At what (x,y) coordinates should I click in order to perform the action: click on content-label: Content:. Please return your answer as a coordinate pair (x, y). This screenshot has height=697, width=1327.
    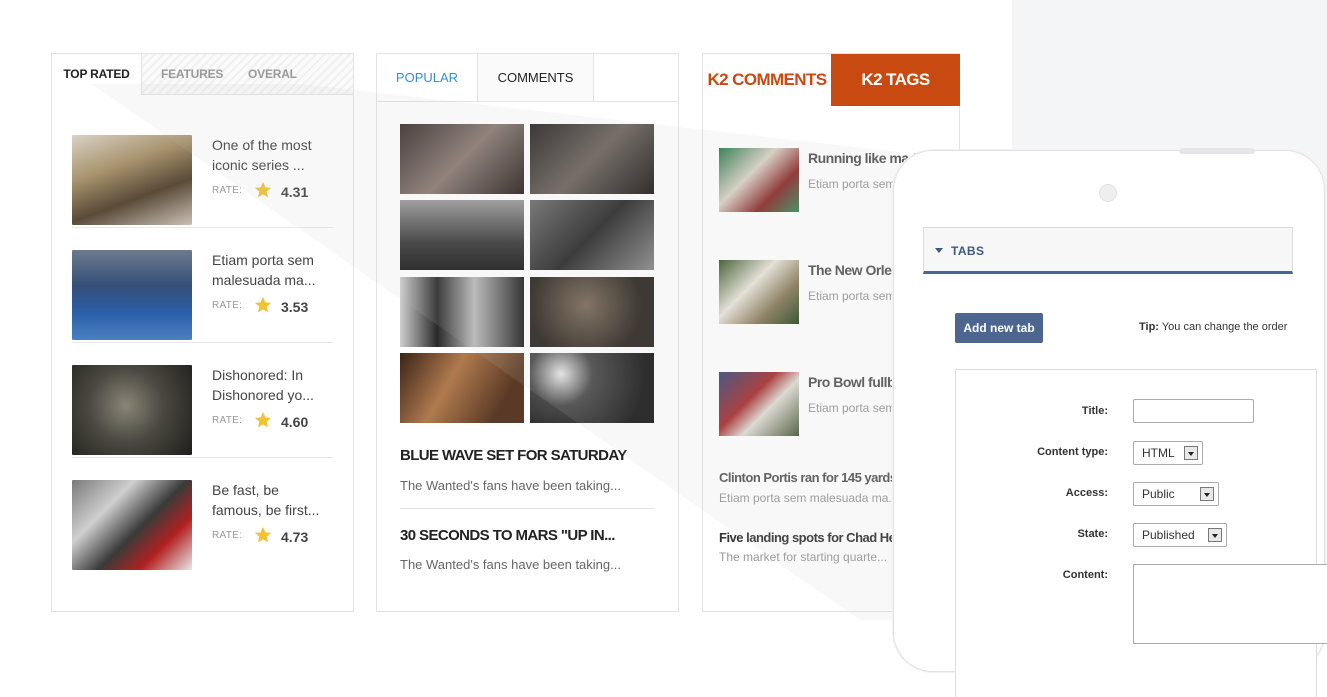
    Looking at the image, I should click on (1085, 575).